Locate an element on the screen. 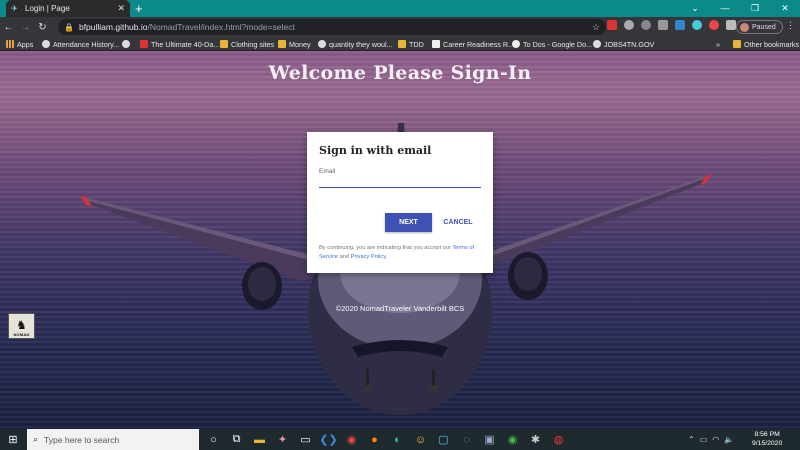  card-title: Sign in with email is located at coordinates (375, 150).